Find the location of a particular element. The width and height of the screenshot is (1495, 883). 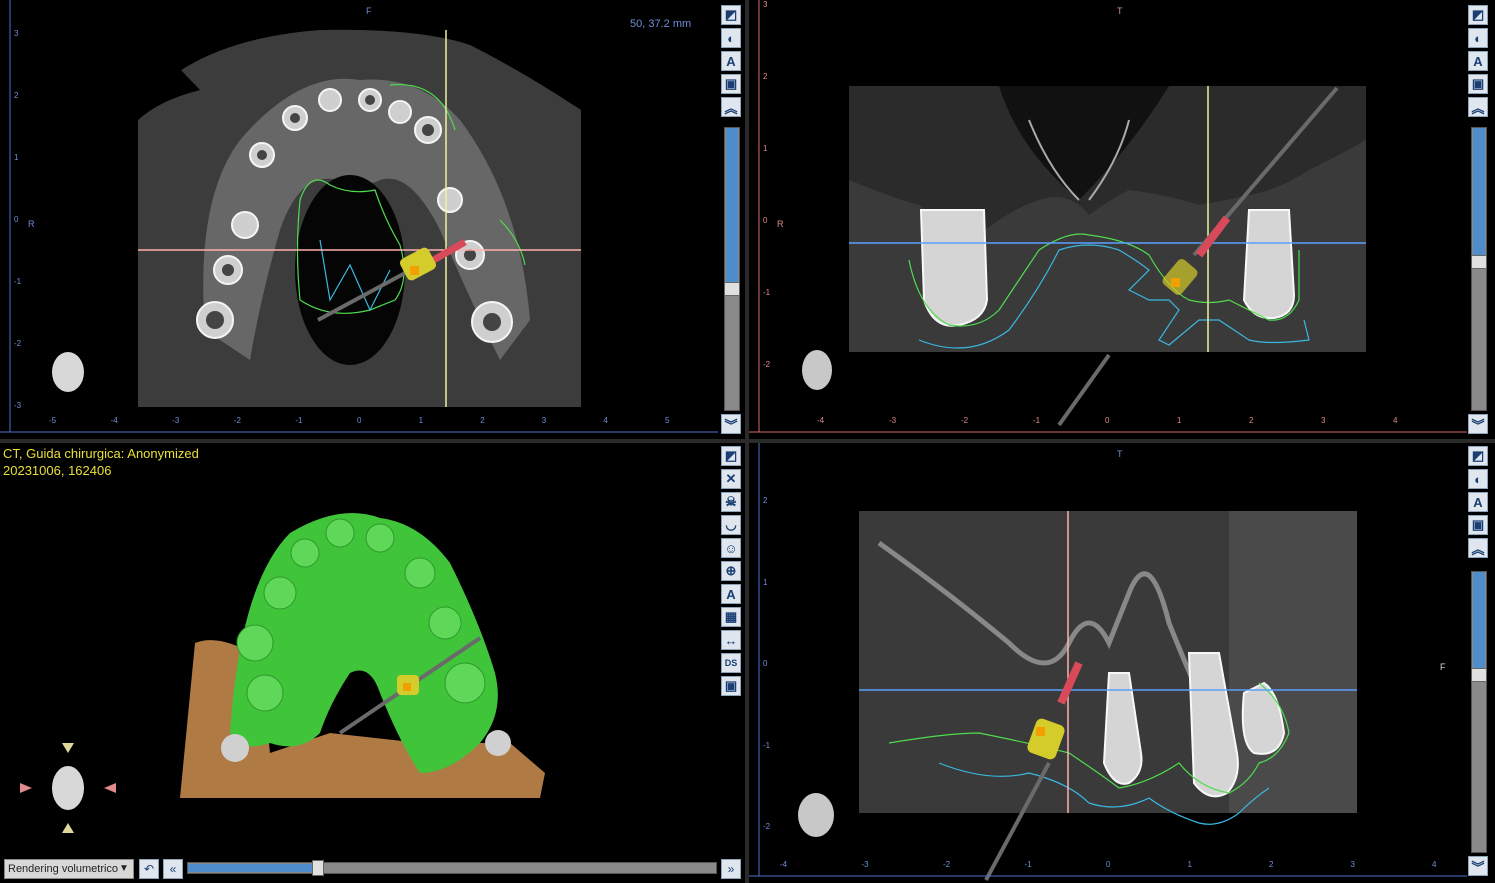

face-button: ☺ is located at coordinates (731, 548).